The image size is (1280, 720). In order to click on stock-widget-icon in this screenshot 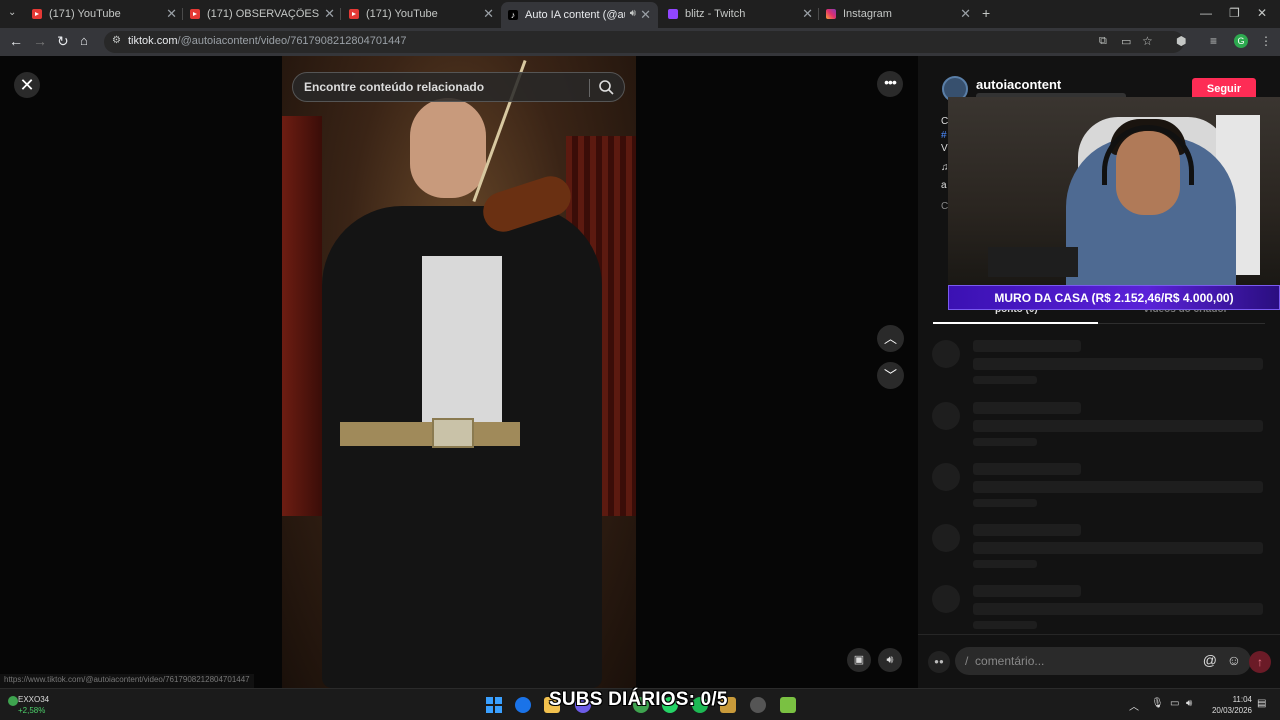, I will do `click(13, 701)`.